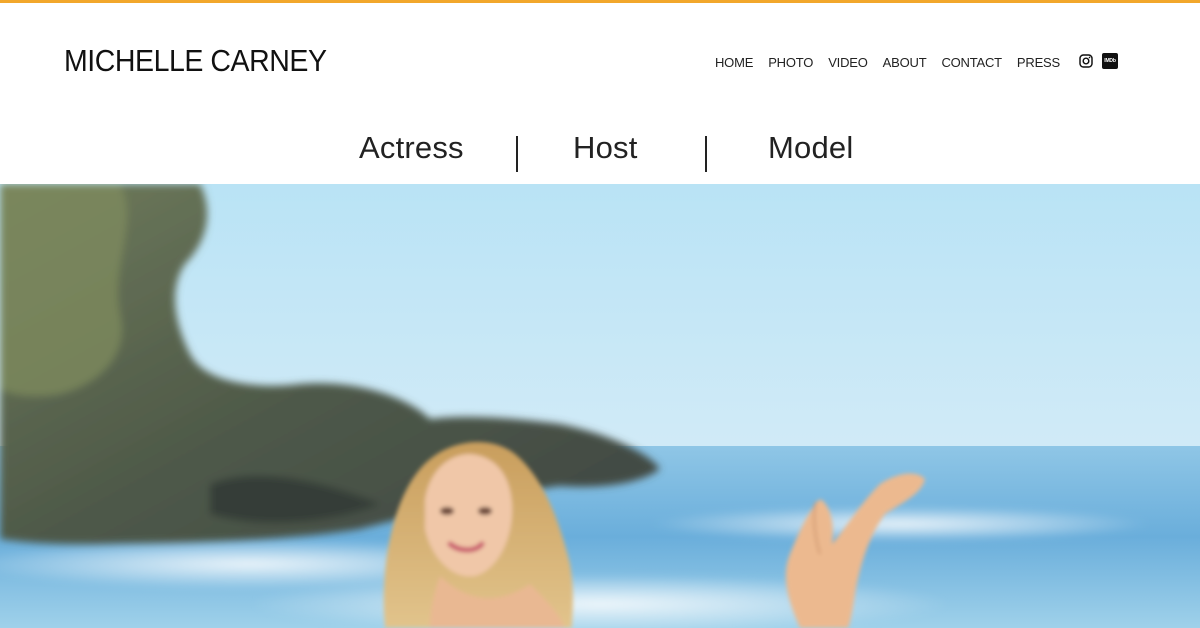 Image resolution: width=1200 pixels, height=628 pixels. I want to click on main-nav: HOME PHOTO VIDEO ABOUT CONTACT PRESS, so click(880, 62).